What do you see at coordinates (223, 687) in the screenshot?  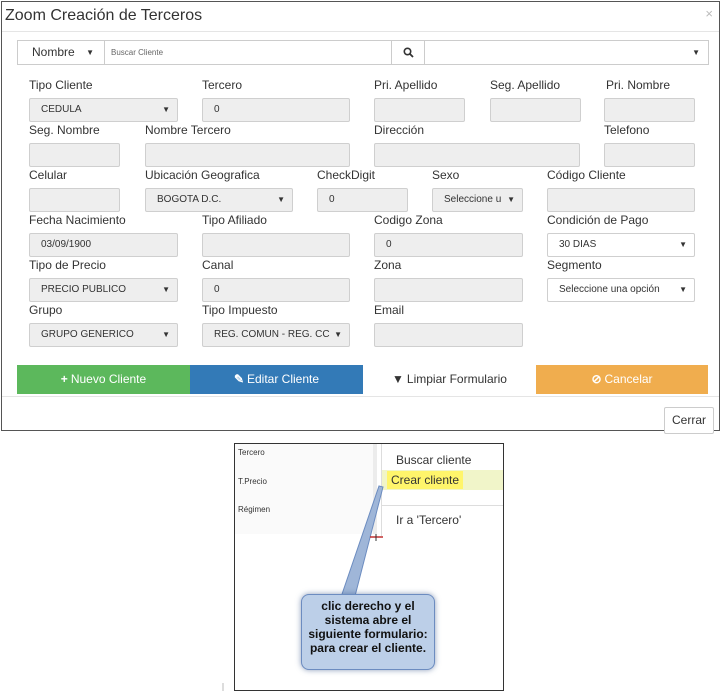 I see `scroll-mark` at bounding box center [223, 687].